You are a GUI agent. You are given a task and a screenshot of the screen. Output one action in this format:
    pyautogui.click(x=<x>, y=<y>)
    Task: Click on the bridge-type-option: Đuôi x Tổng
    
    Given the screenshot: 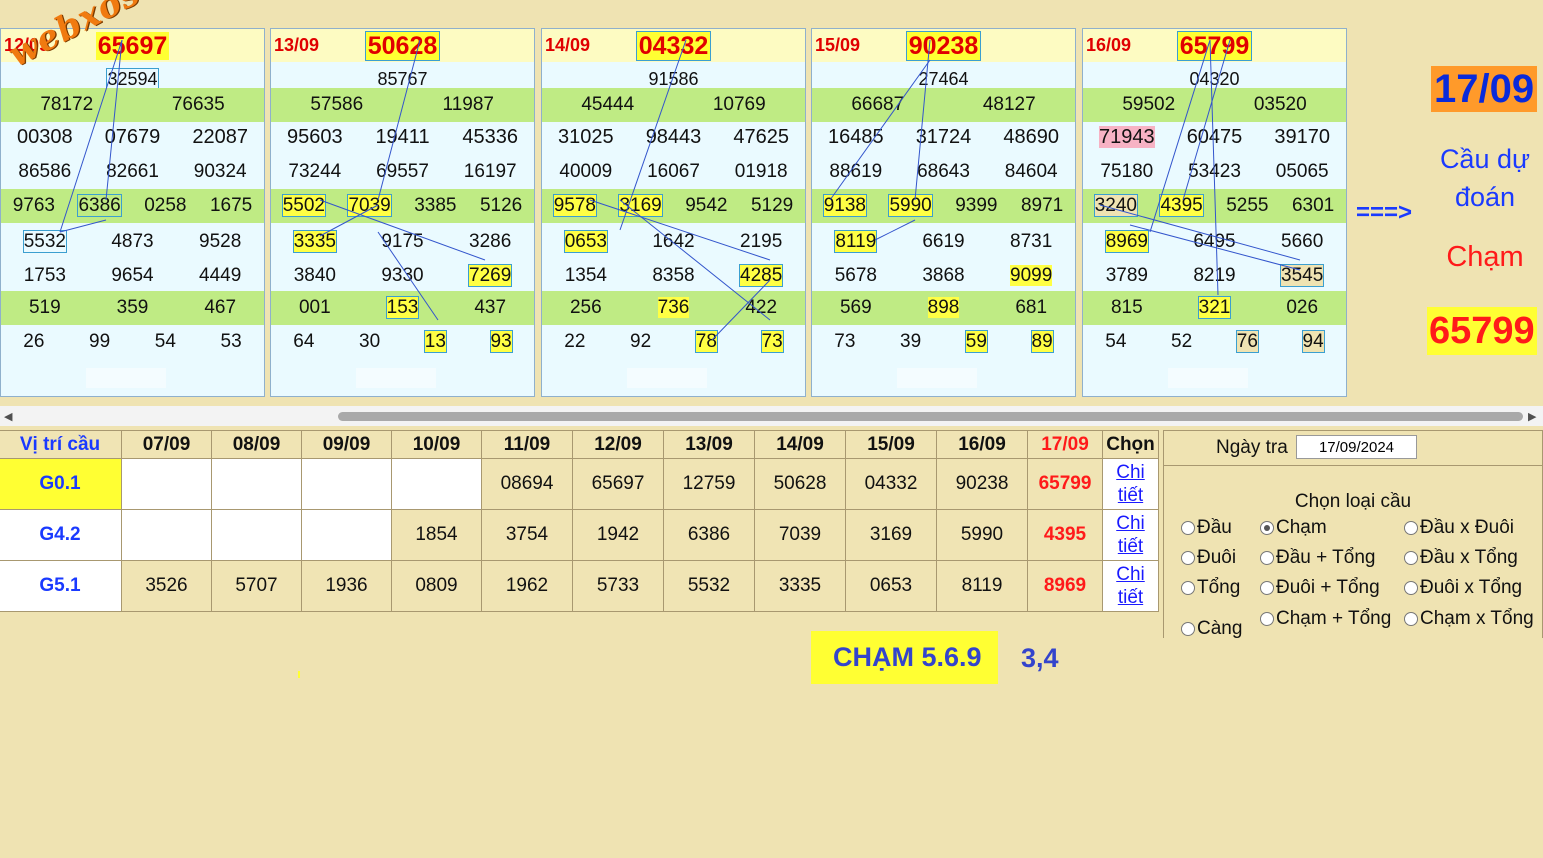 What is the action you would take?
    pyautogui.click(x=1463, y=588)
    